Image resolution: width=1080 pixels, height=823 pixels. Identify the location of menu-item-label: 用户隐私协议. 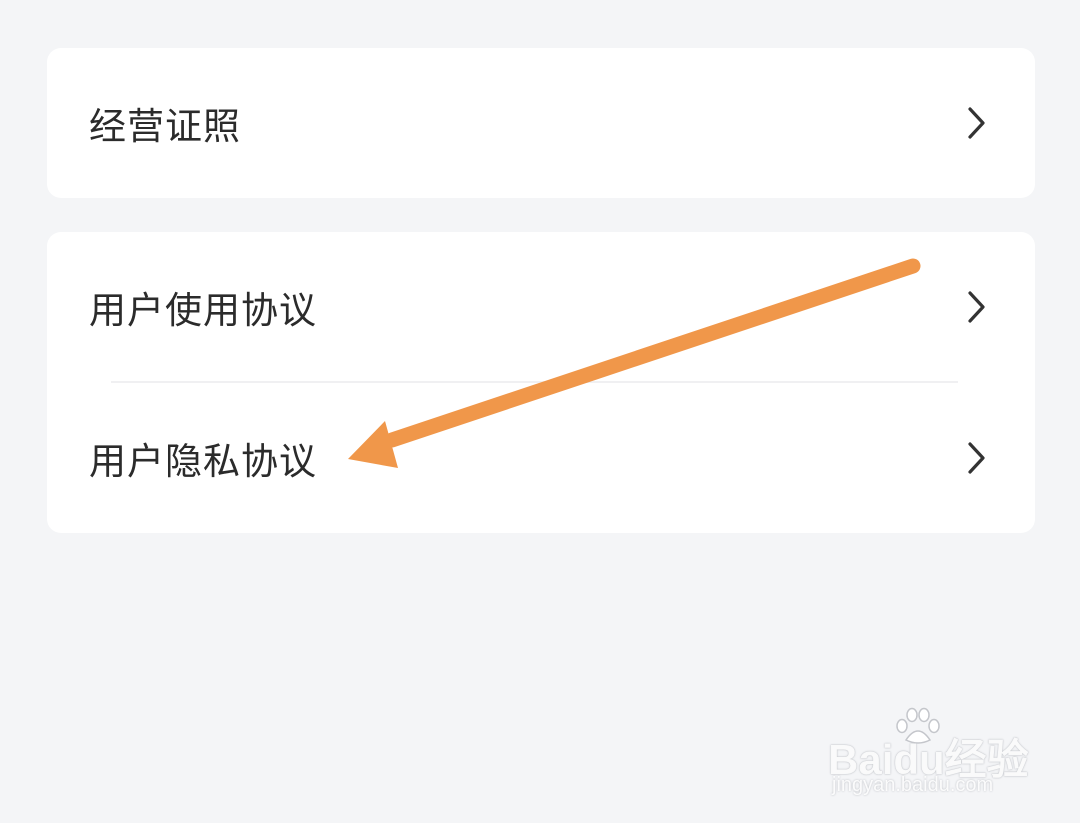
(203, 461).